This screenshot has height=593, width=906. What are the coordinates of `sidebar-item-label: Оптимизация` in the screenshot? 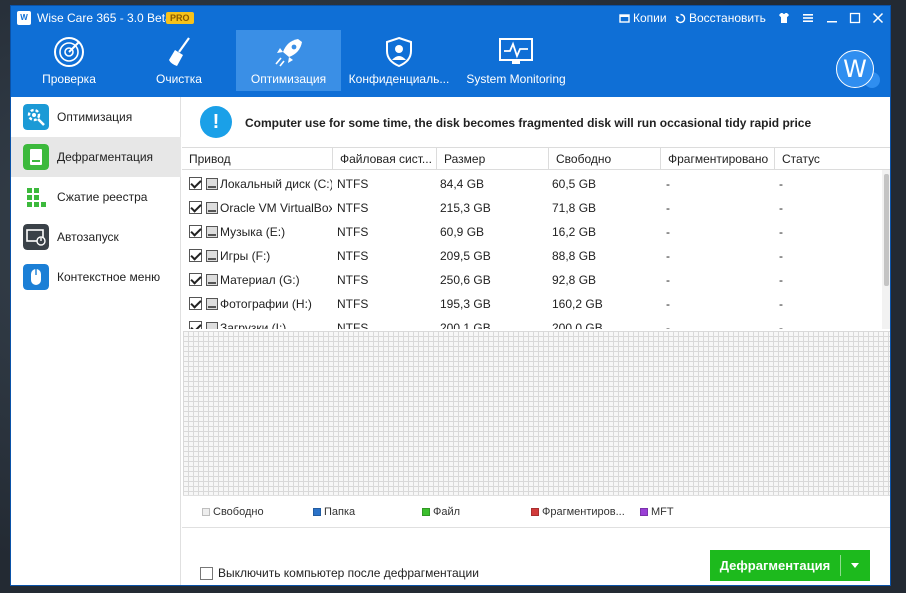 It's located at (95, 117).